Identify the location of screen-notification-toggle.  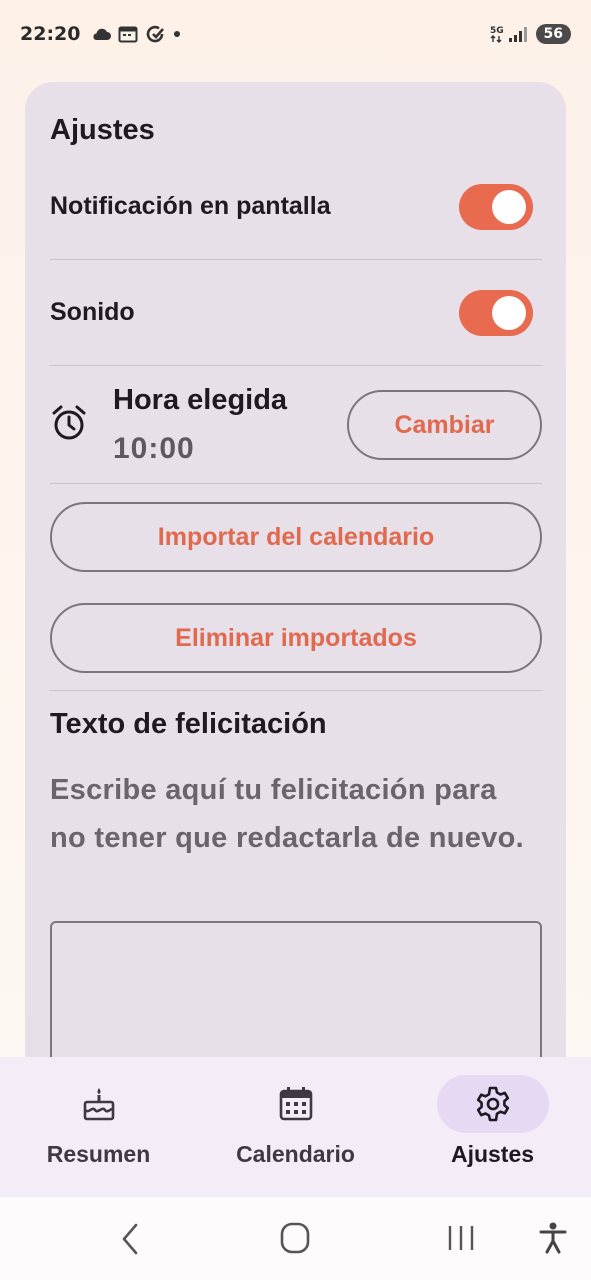
(496, 207).